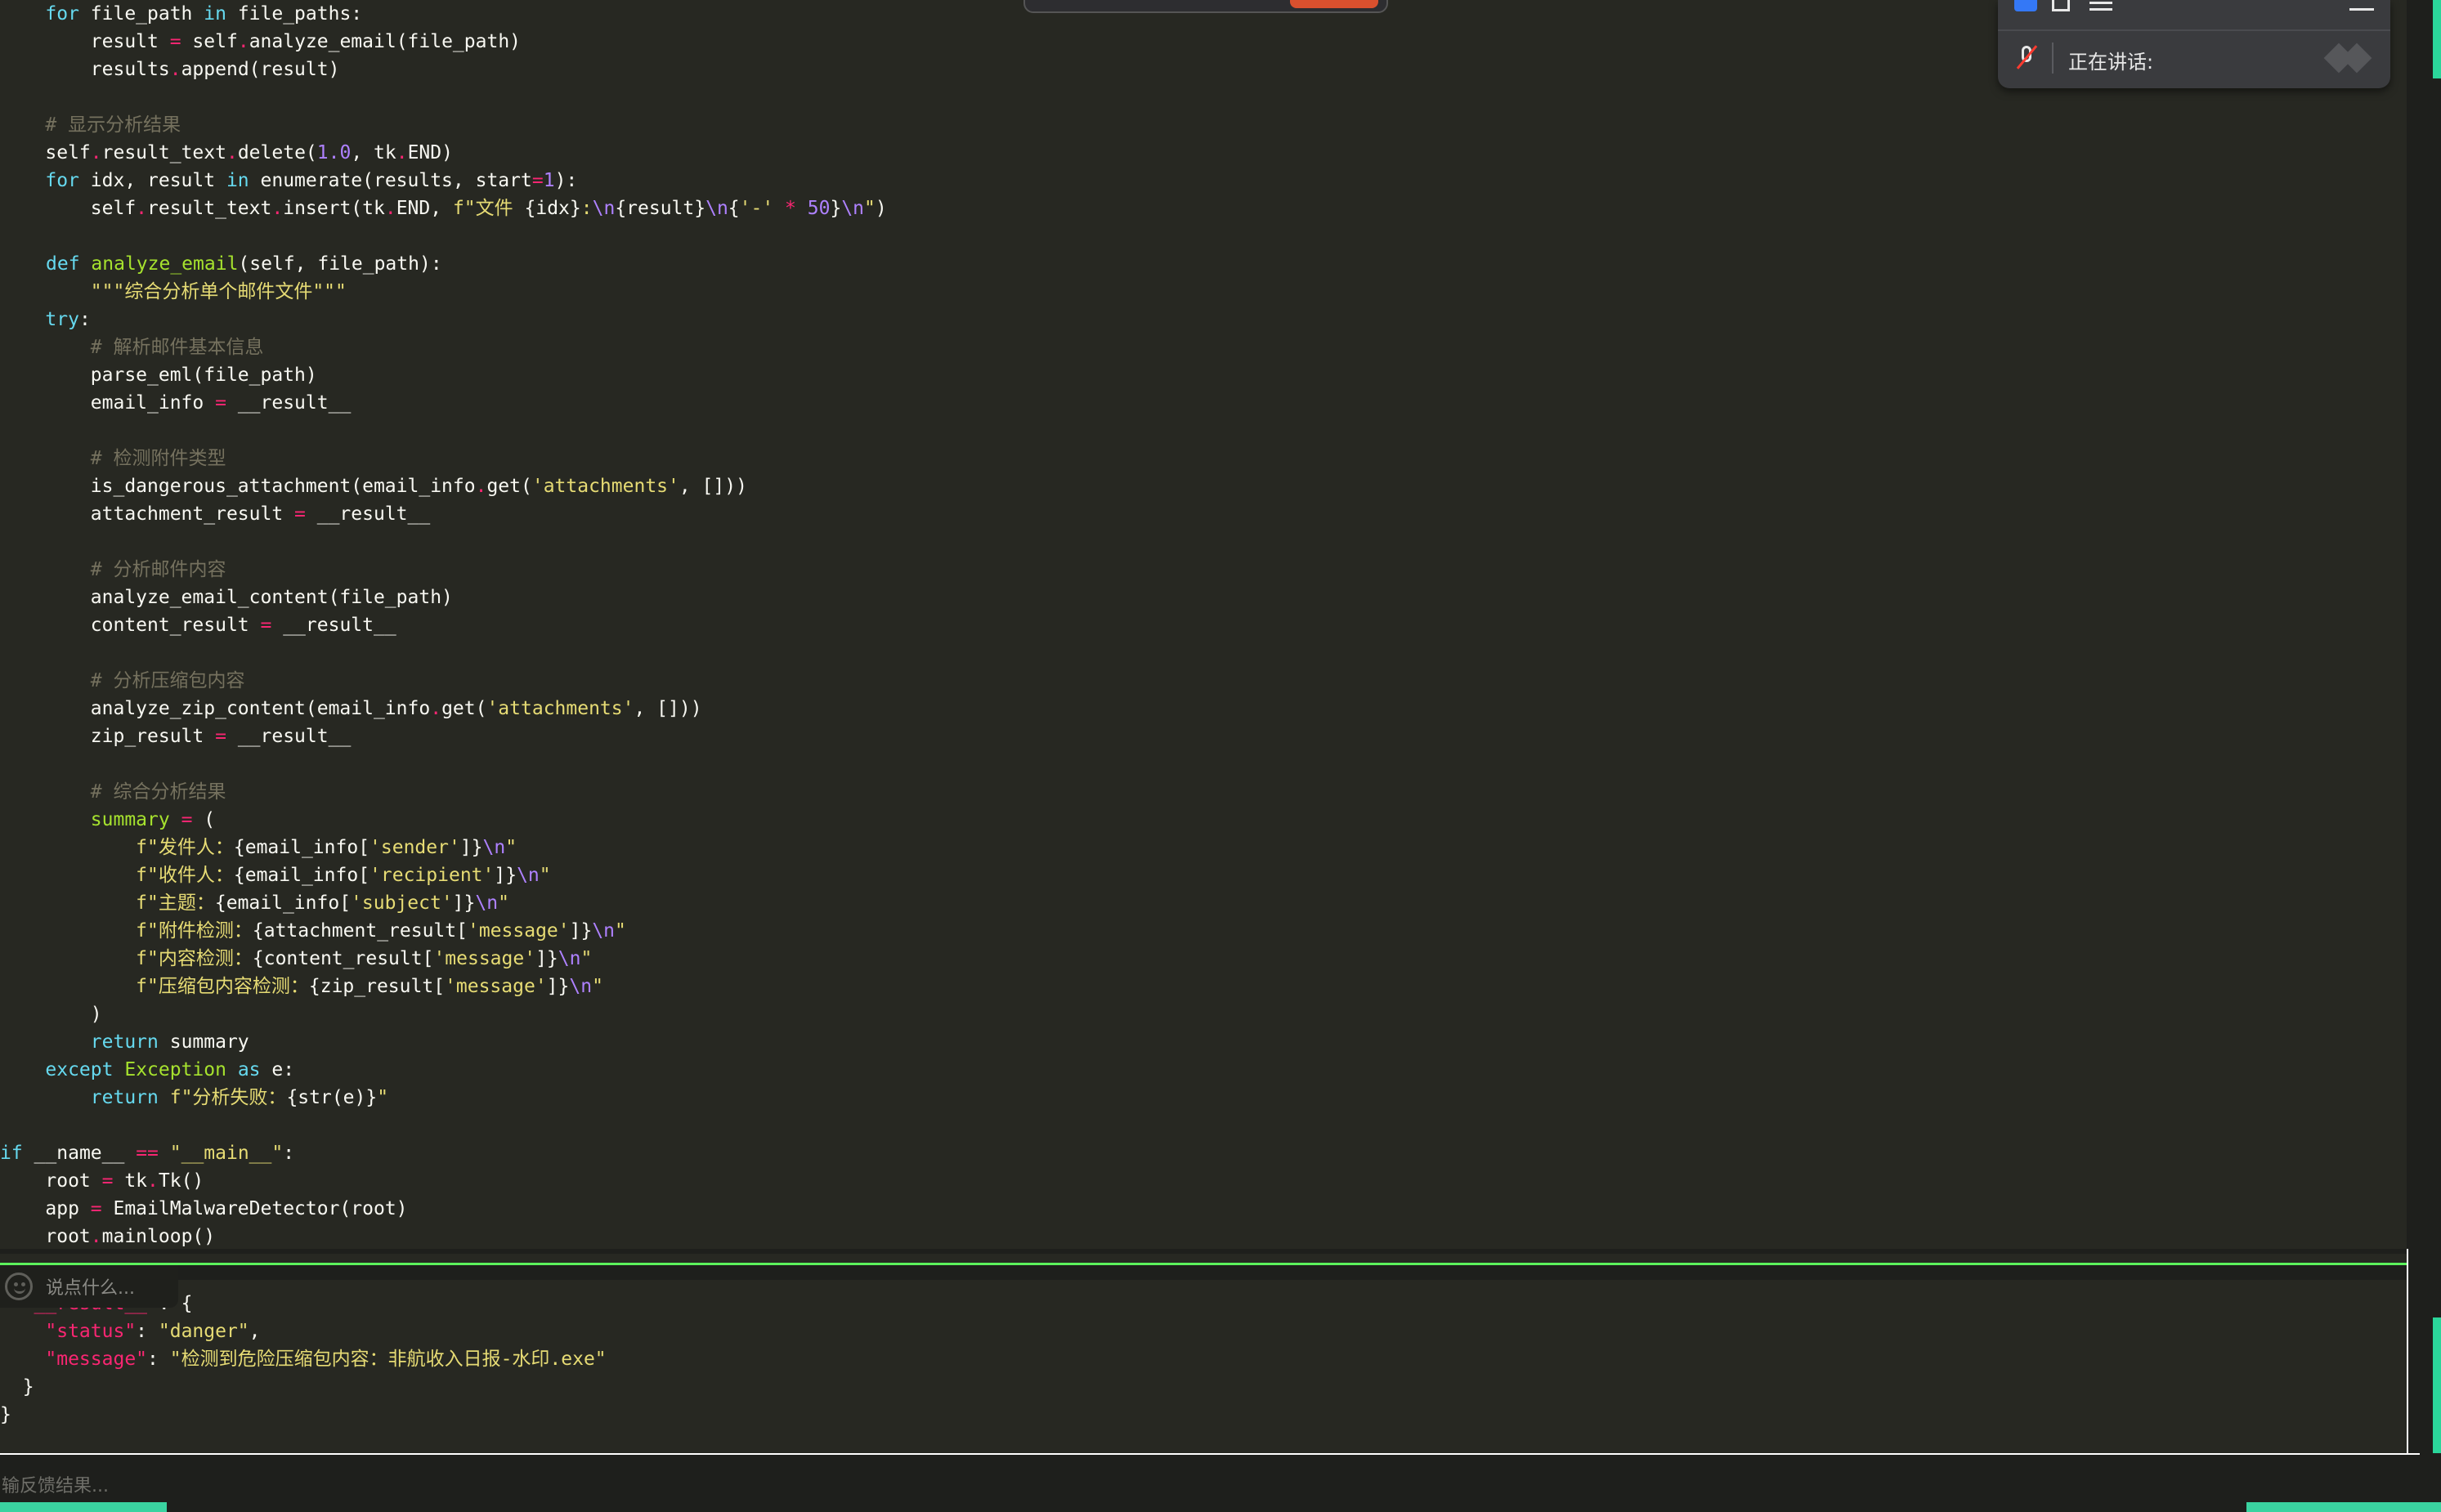 The image size is (2441, 1512). Describe the element at coordinates (2111, 62) in the screenshot. I see `speaking-status: 正在讲话:` at that location.